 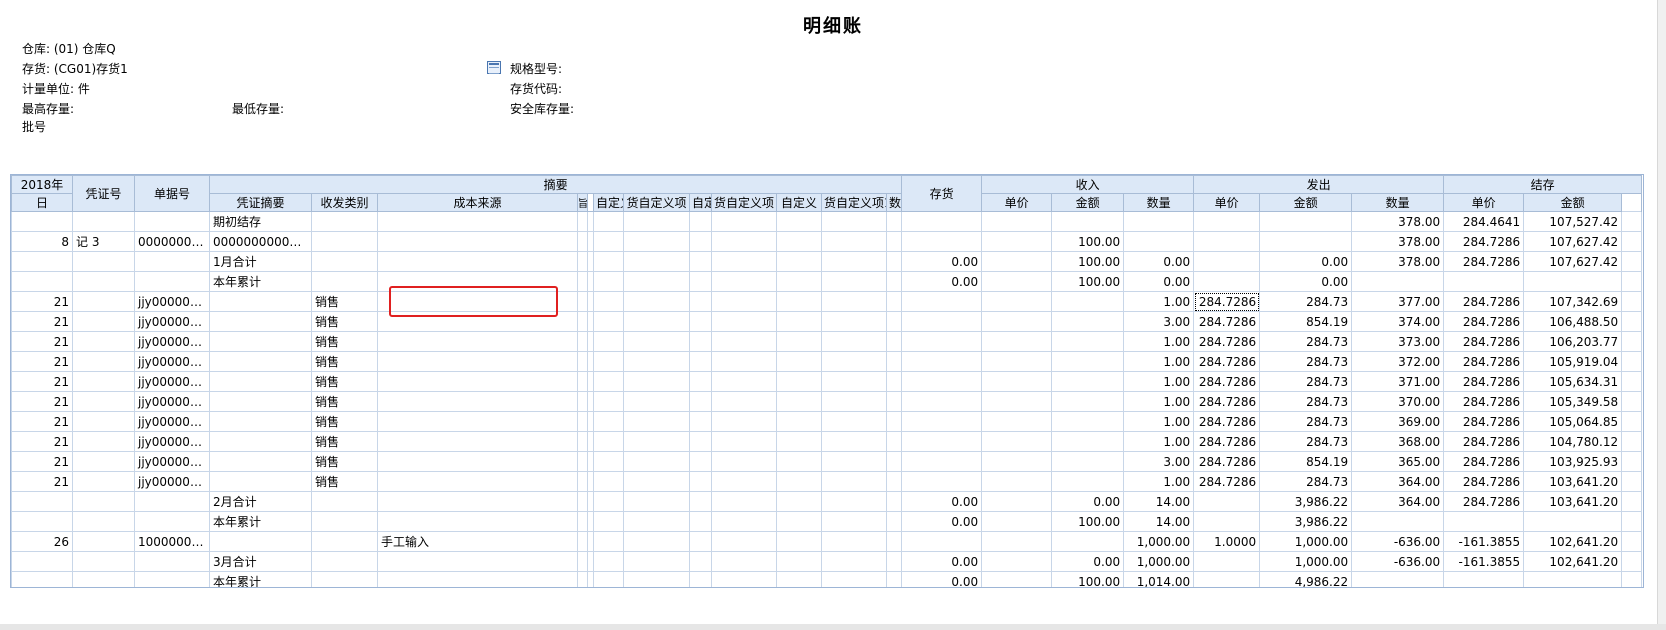 I want to click on cell-type: 销售, so click(x=344, y=341).